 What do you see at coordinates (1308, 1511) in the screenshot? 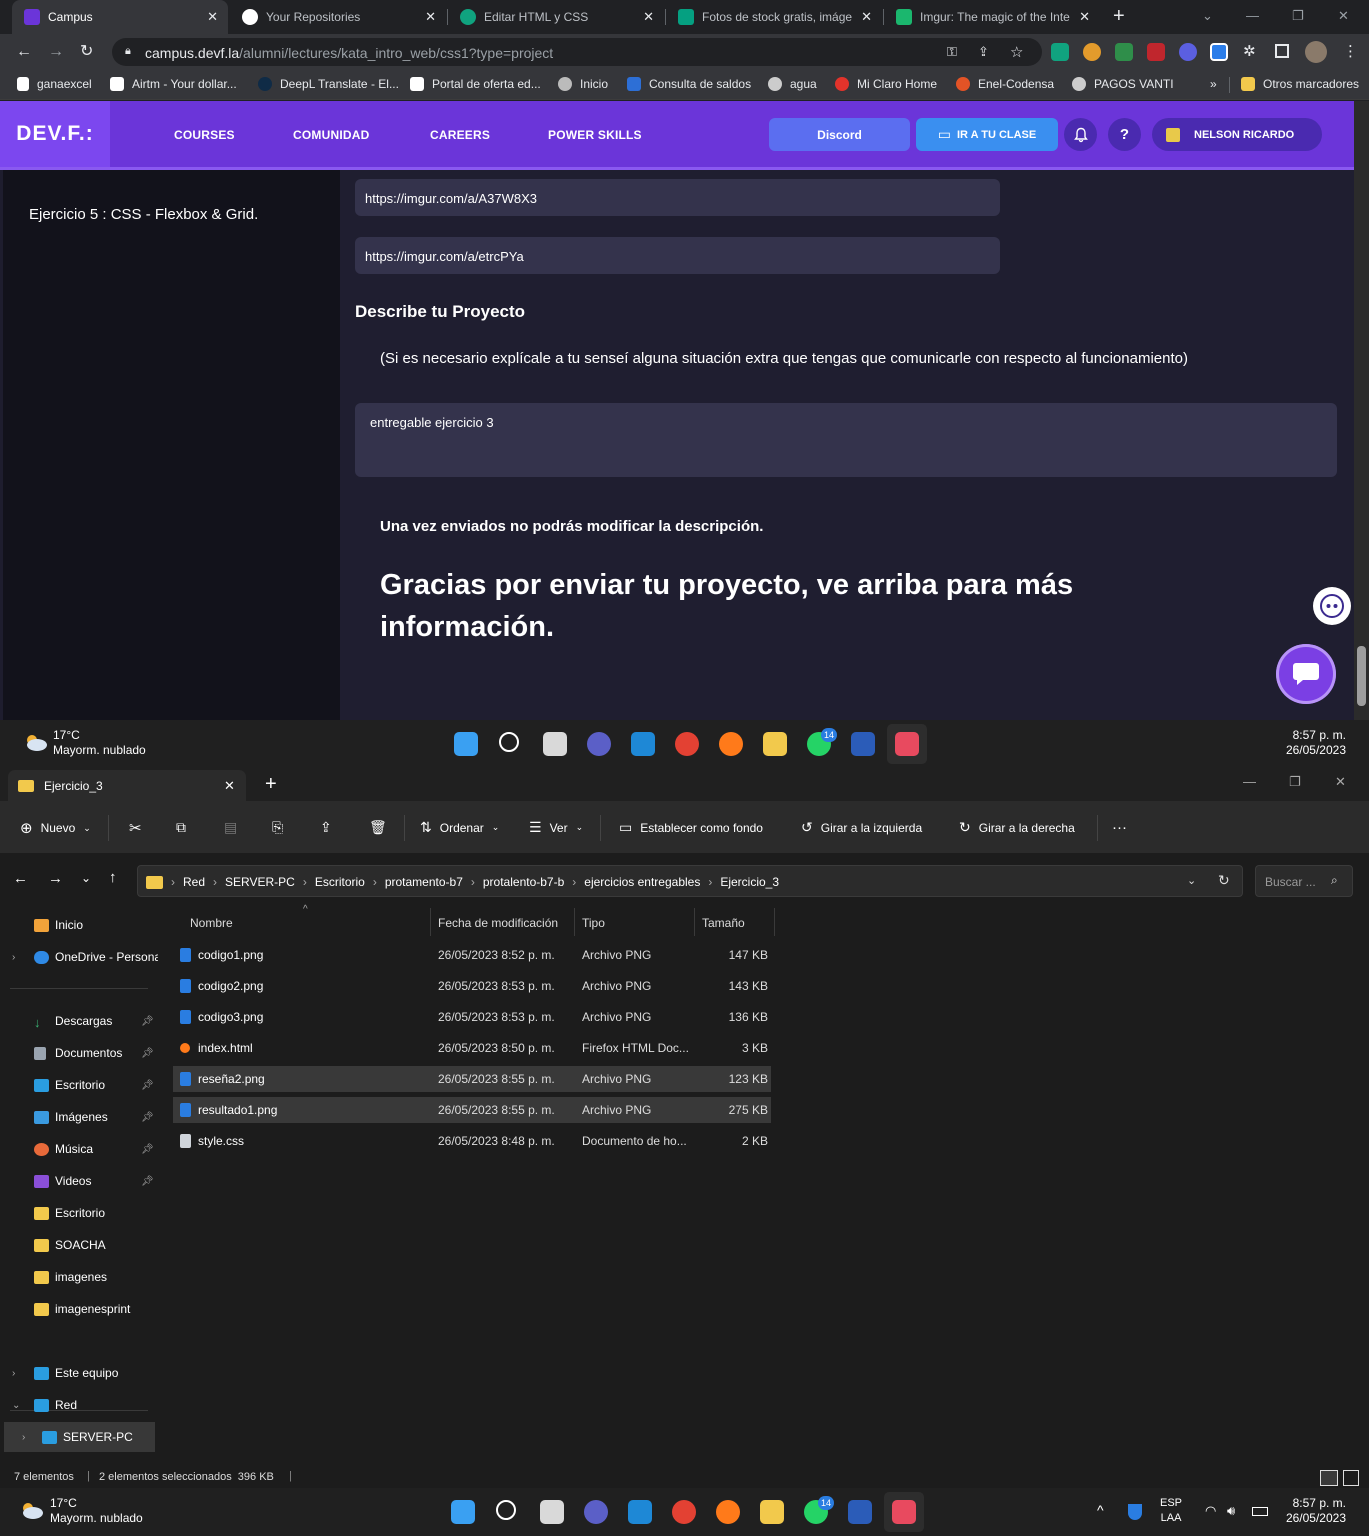
I see `clock: 8:57 p. m. 26/05/2023` at bounding box center [1308, 1511].